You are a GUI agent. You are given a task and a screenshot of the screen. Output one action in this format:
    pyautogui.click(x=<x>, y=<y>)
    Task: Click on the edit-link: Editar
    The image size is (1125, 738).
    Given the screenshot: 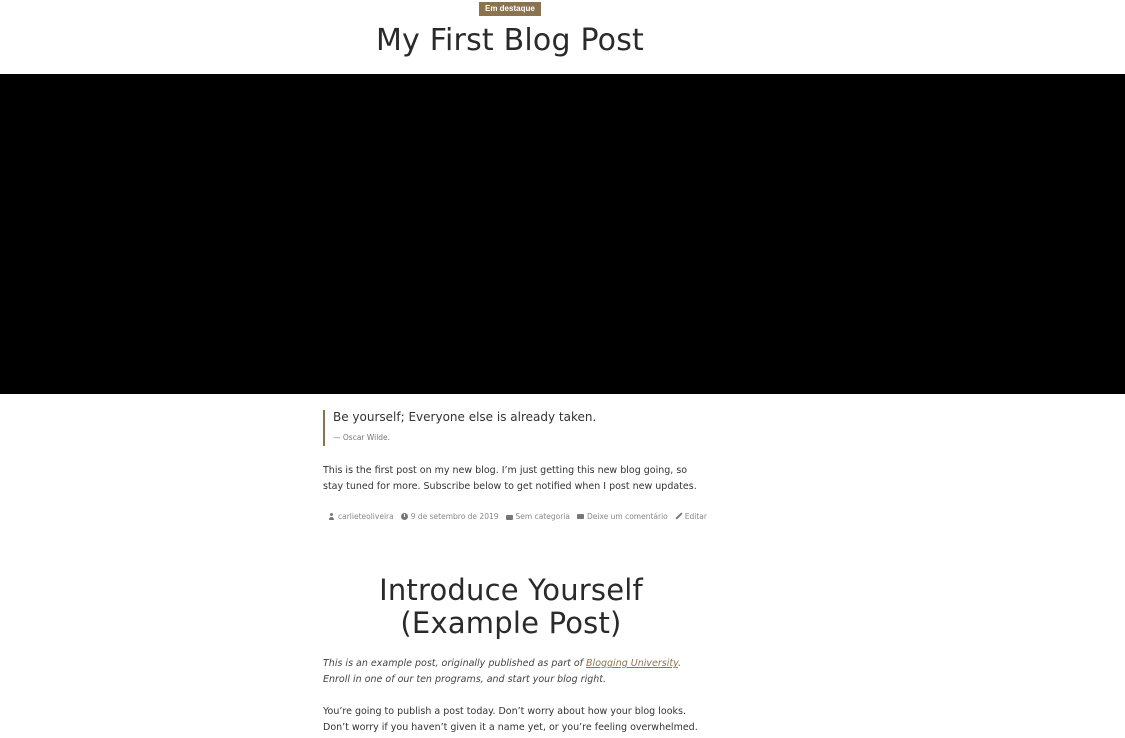 What is the action you would take?
    pyautogui.click(x=691, y=516)
    